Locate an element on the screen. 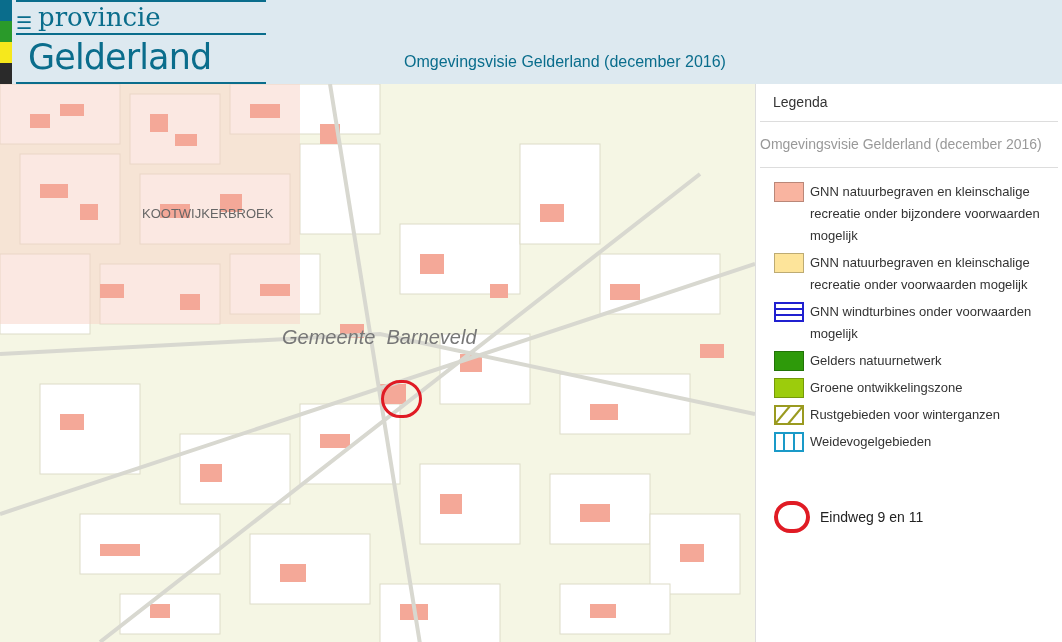 The width and height of the screenshot is (1062, 642). map-label: Gemeente Barneveld is located at coordinates (379, 337).